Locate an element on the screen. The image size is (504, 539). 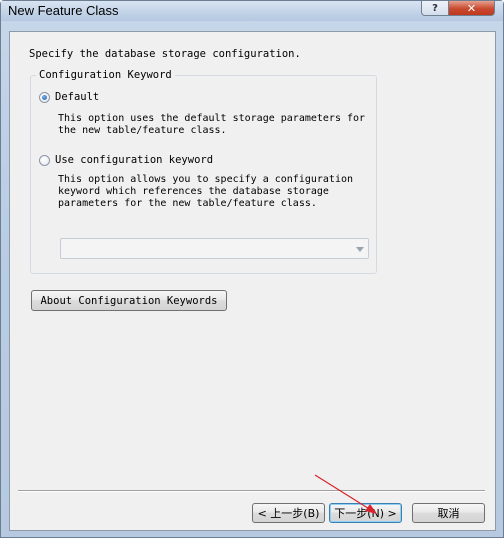
help-button: ? is located at coordinates (435, 8).